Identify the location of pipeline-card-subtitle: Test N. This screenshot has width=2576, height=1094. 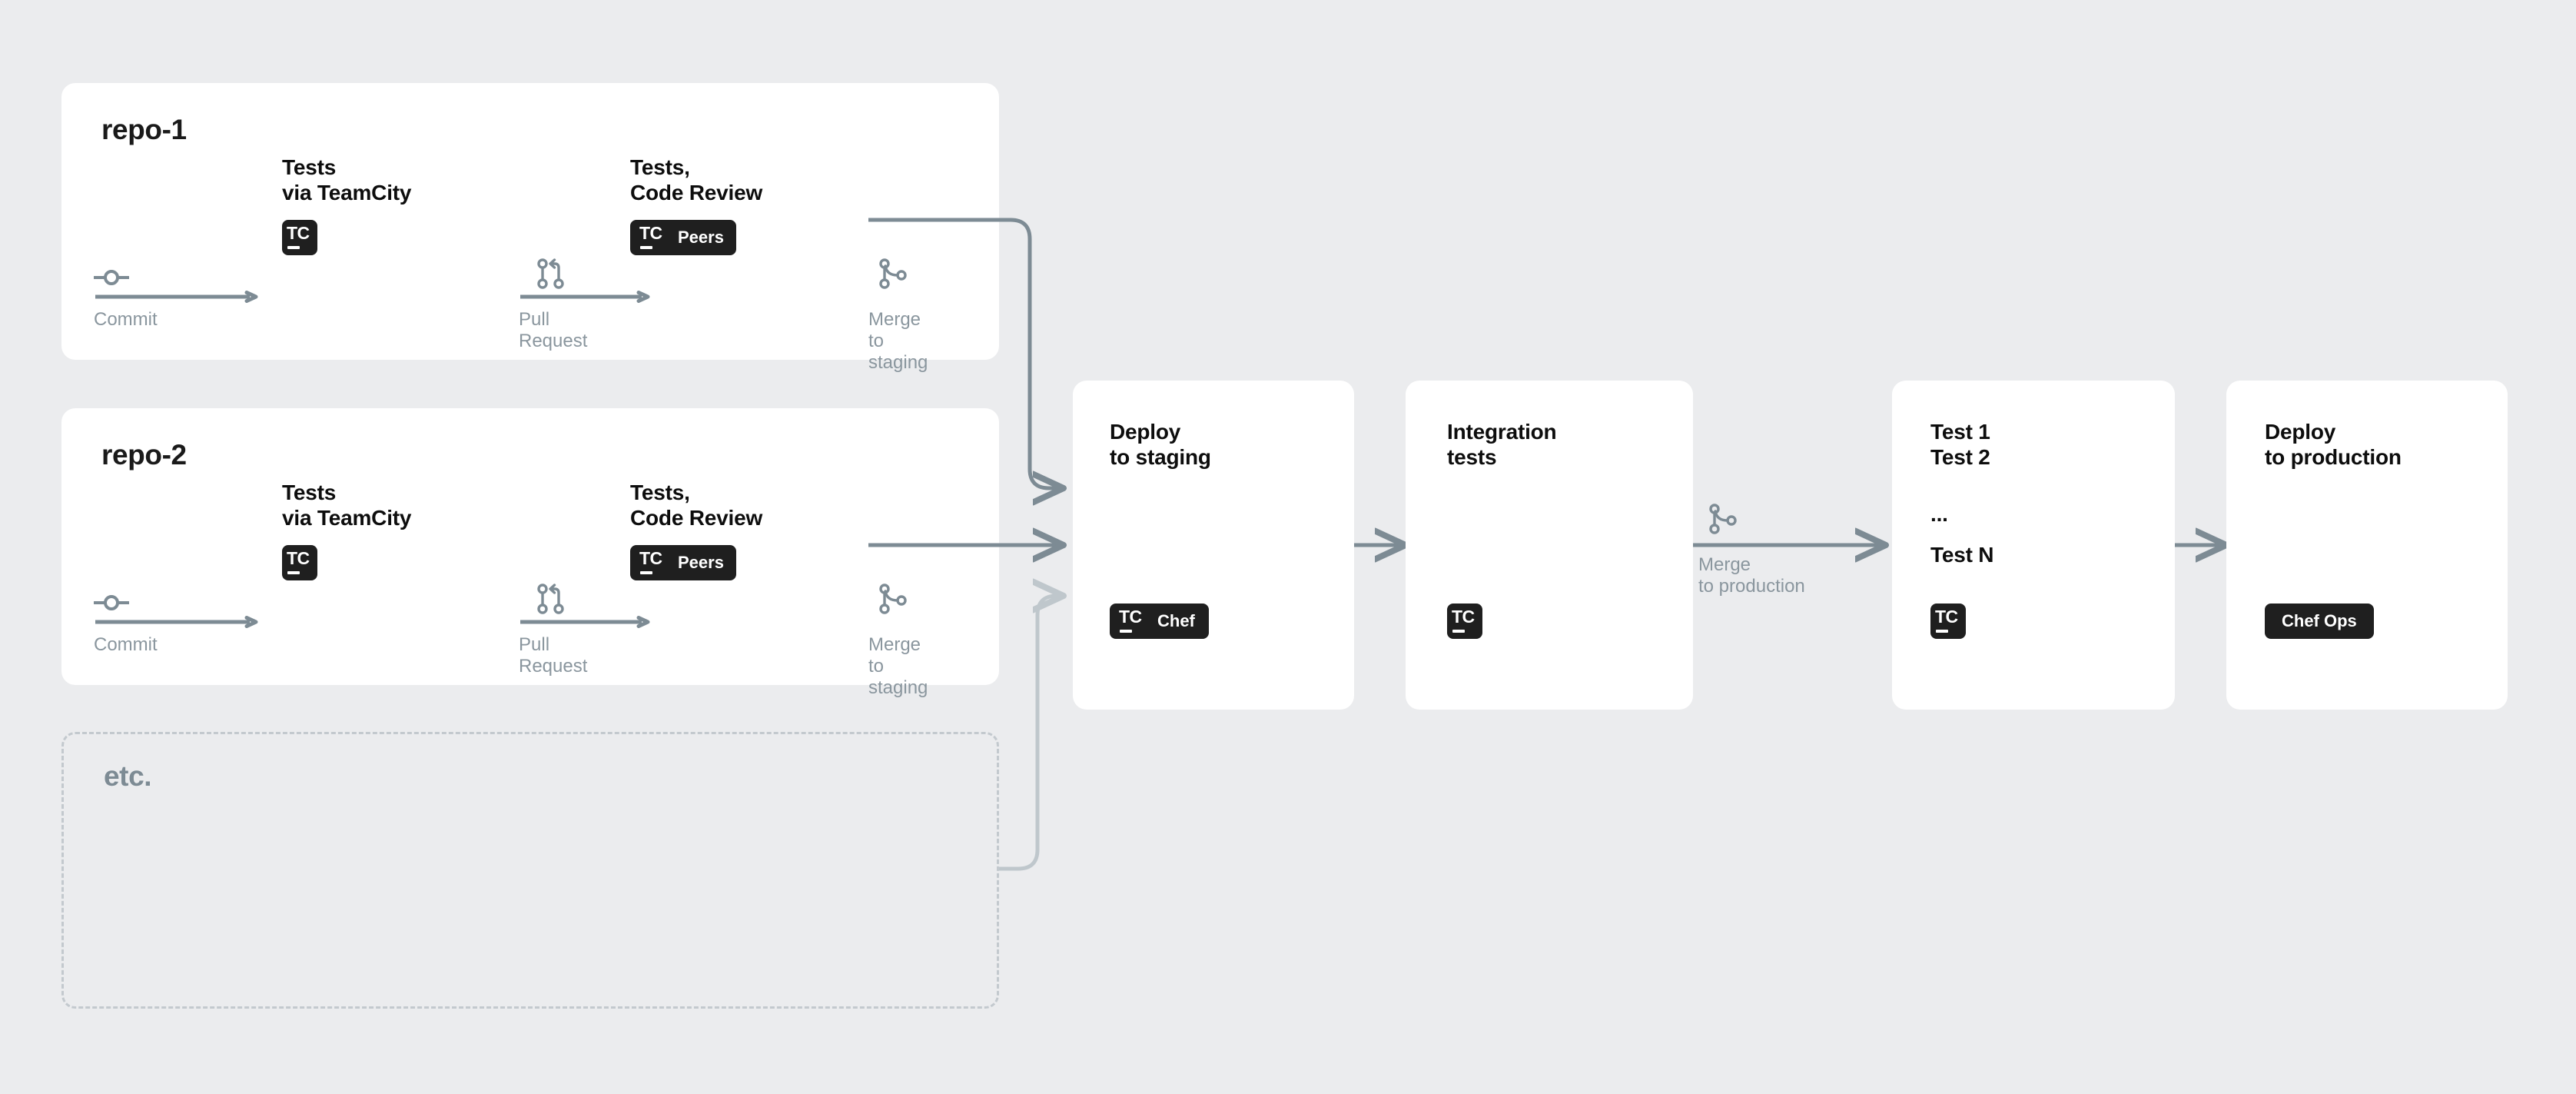
(1962, 555).